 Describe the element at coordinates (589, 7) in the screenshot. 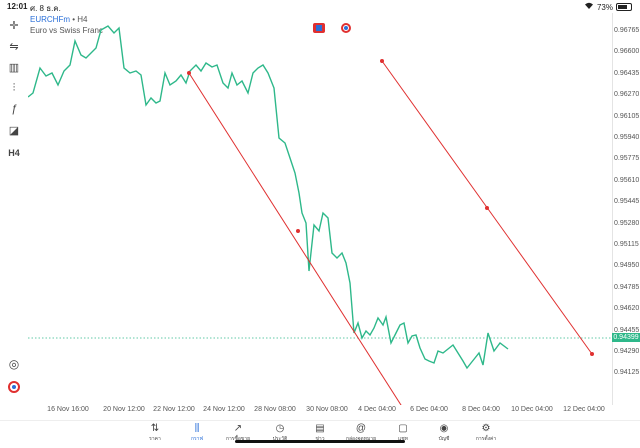

I see `wifi-icon` at that location.